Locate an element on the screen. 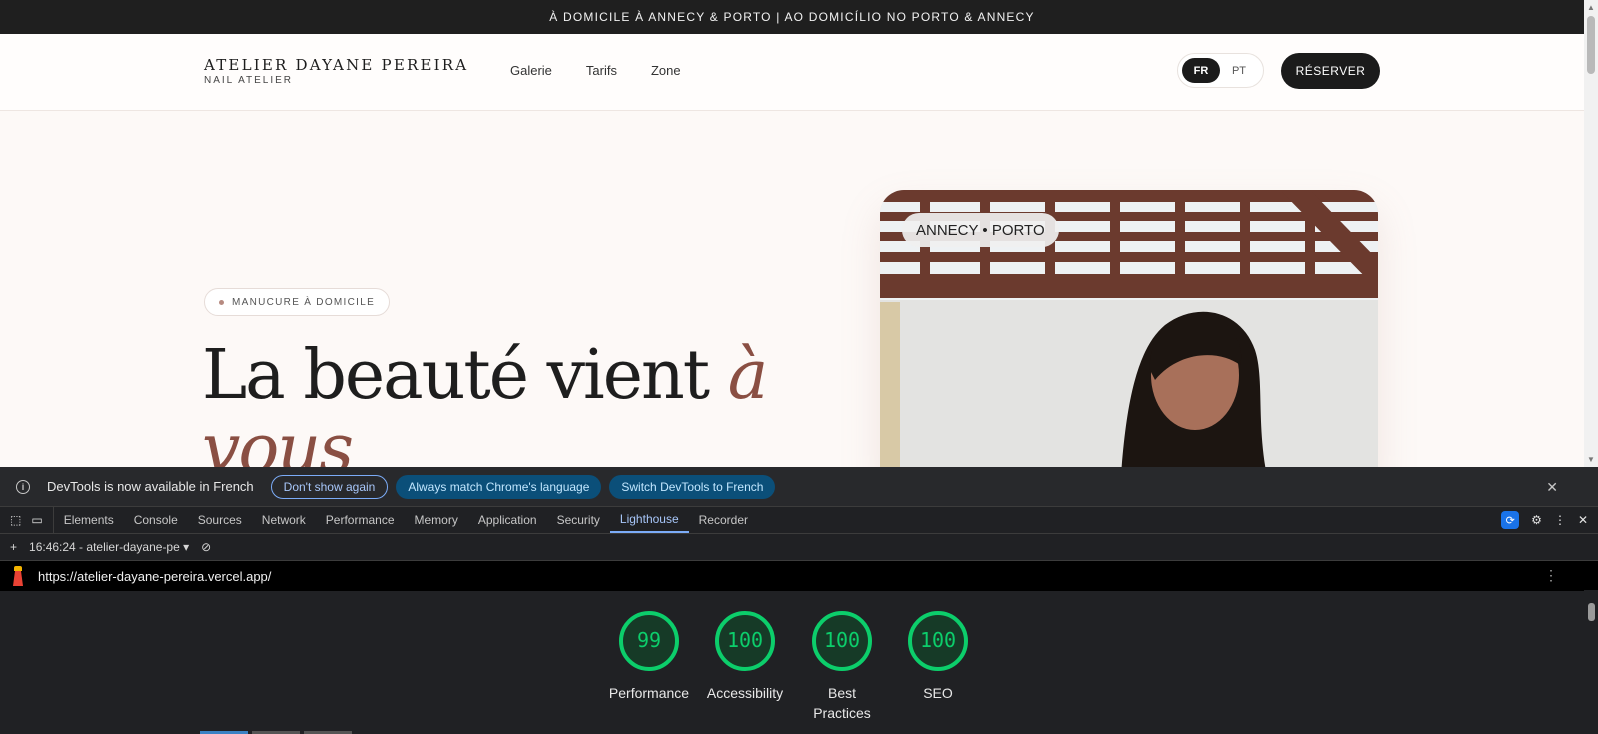 This screenshot has height=734, width=1598. score-performance: 99 is located at coordinates (649, 640).